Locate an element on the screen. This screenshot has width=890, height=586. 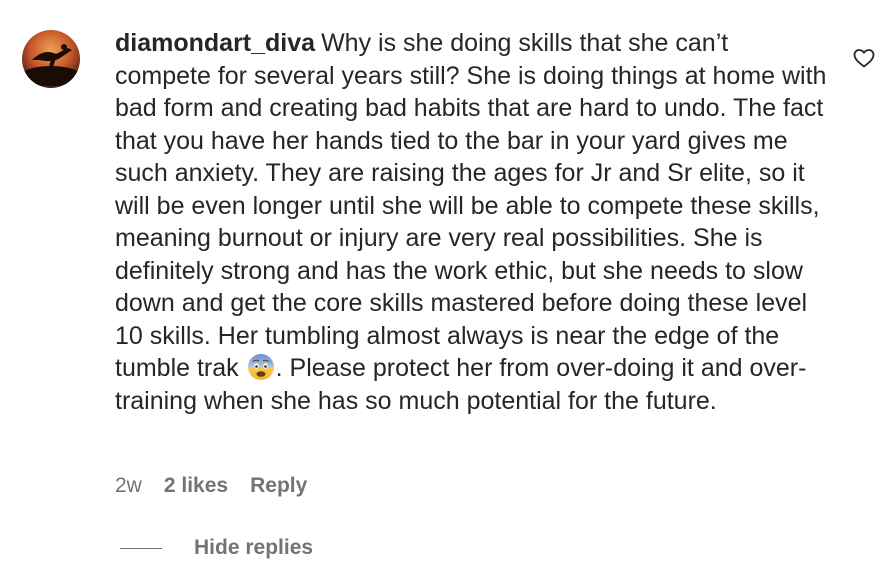
comment-meta: 2w 2 likes Reply is located at coordinates (211, 486).